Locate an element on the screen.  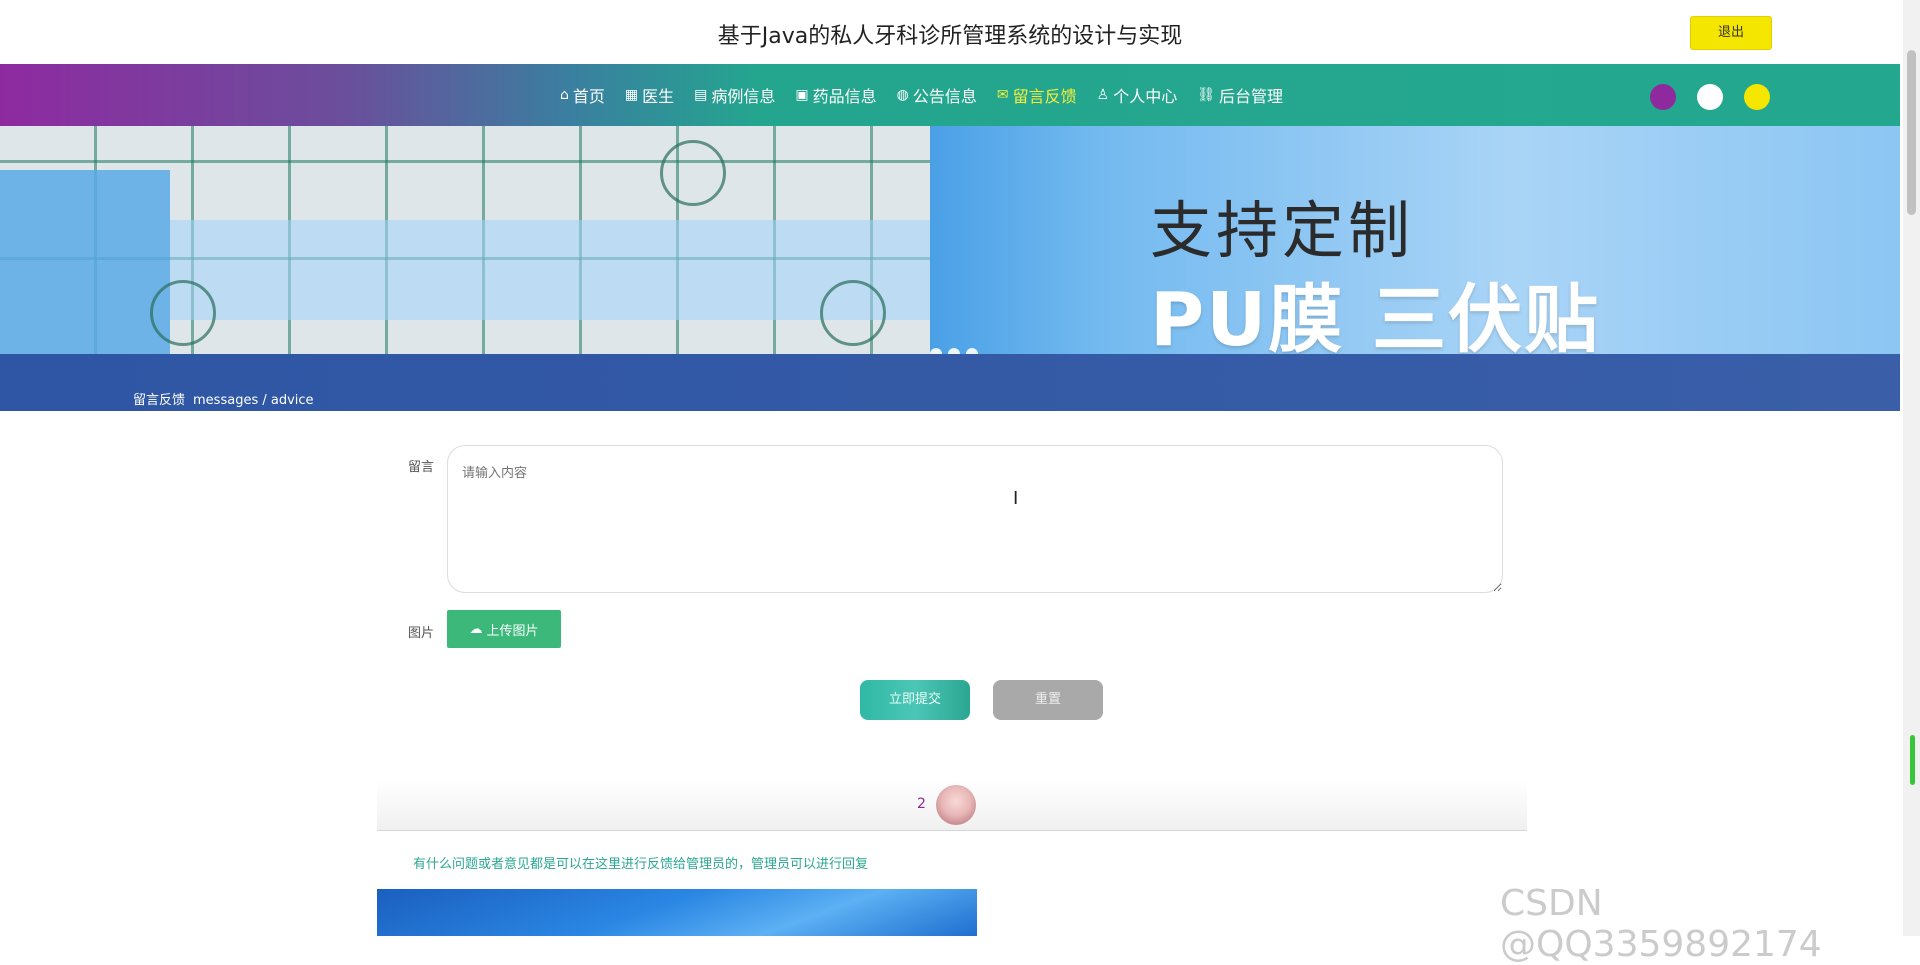
banner-subheadline: PU膜 三伏贴 is located at coordinates (1375, 315).